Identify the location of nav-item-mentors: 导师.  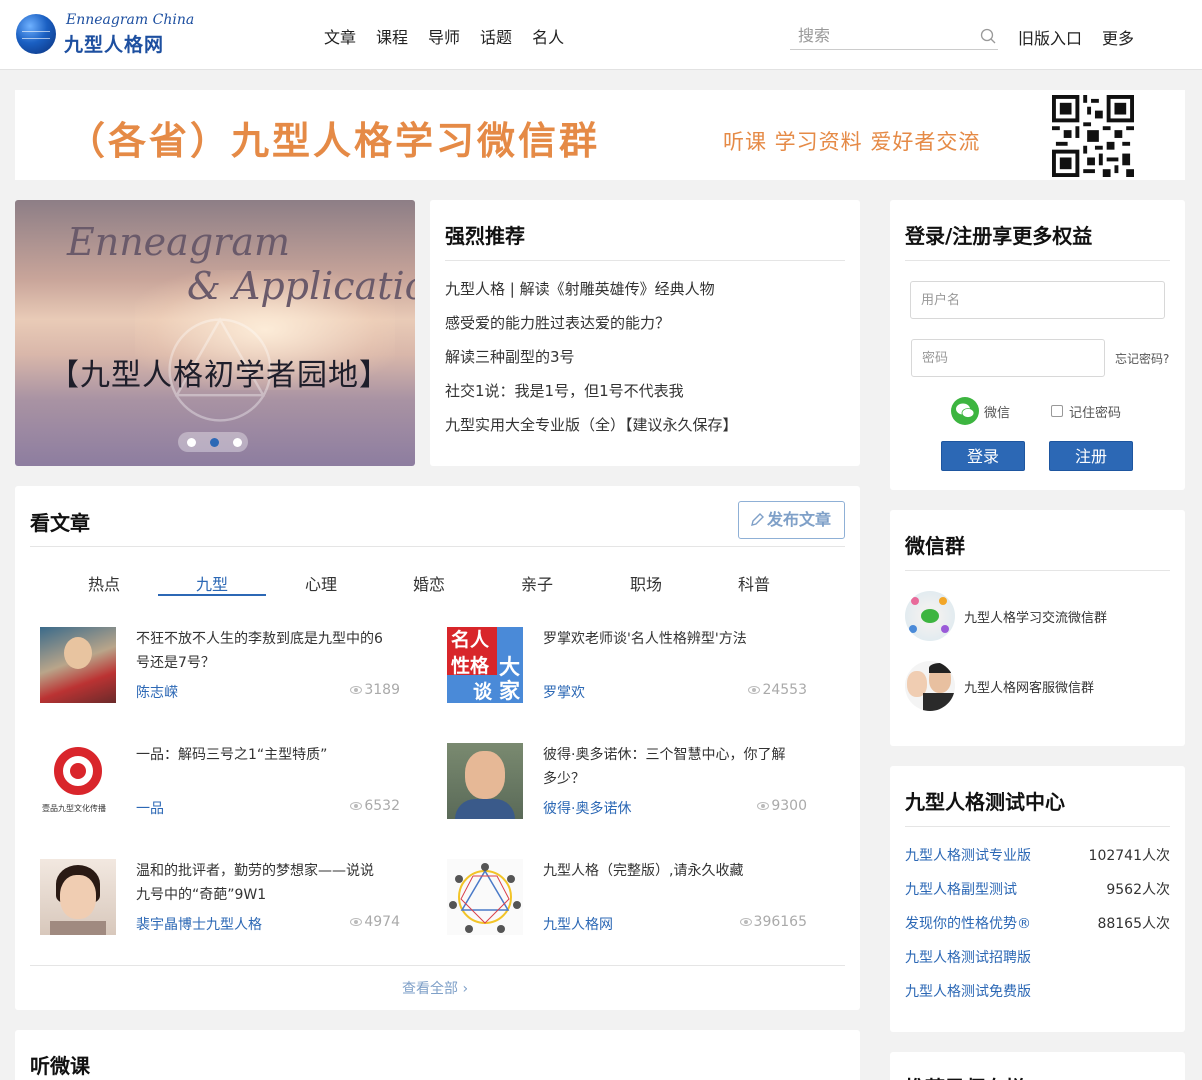
(444, 36).